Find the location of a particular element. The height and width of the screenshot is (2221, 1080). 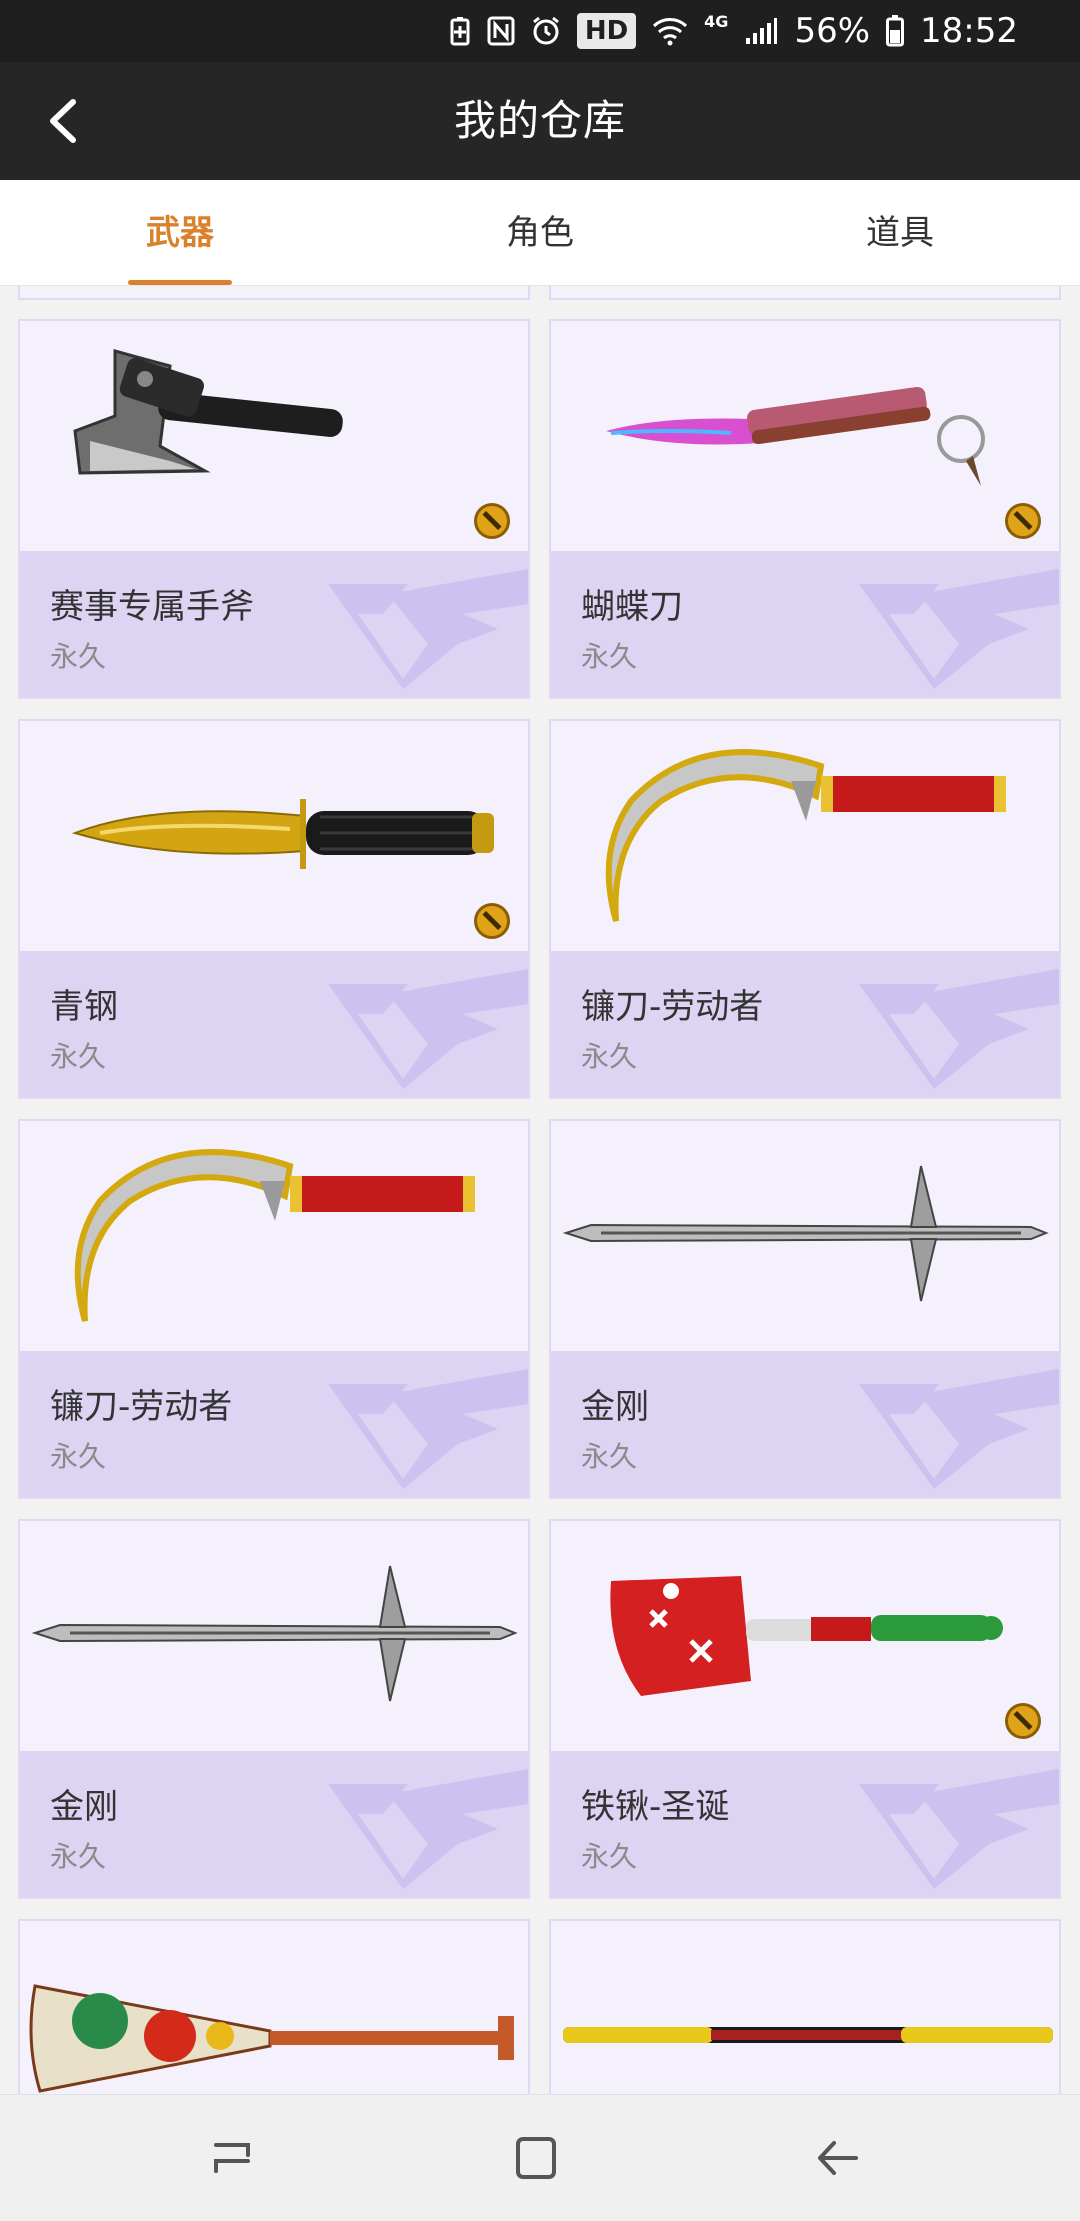

home-icon is located at coordinates (536, 2158).